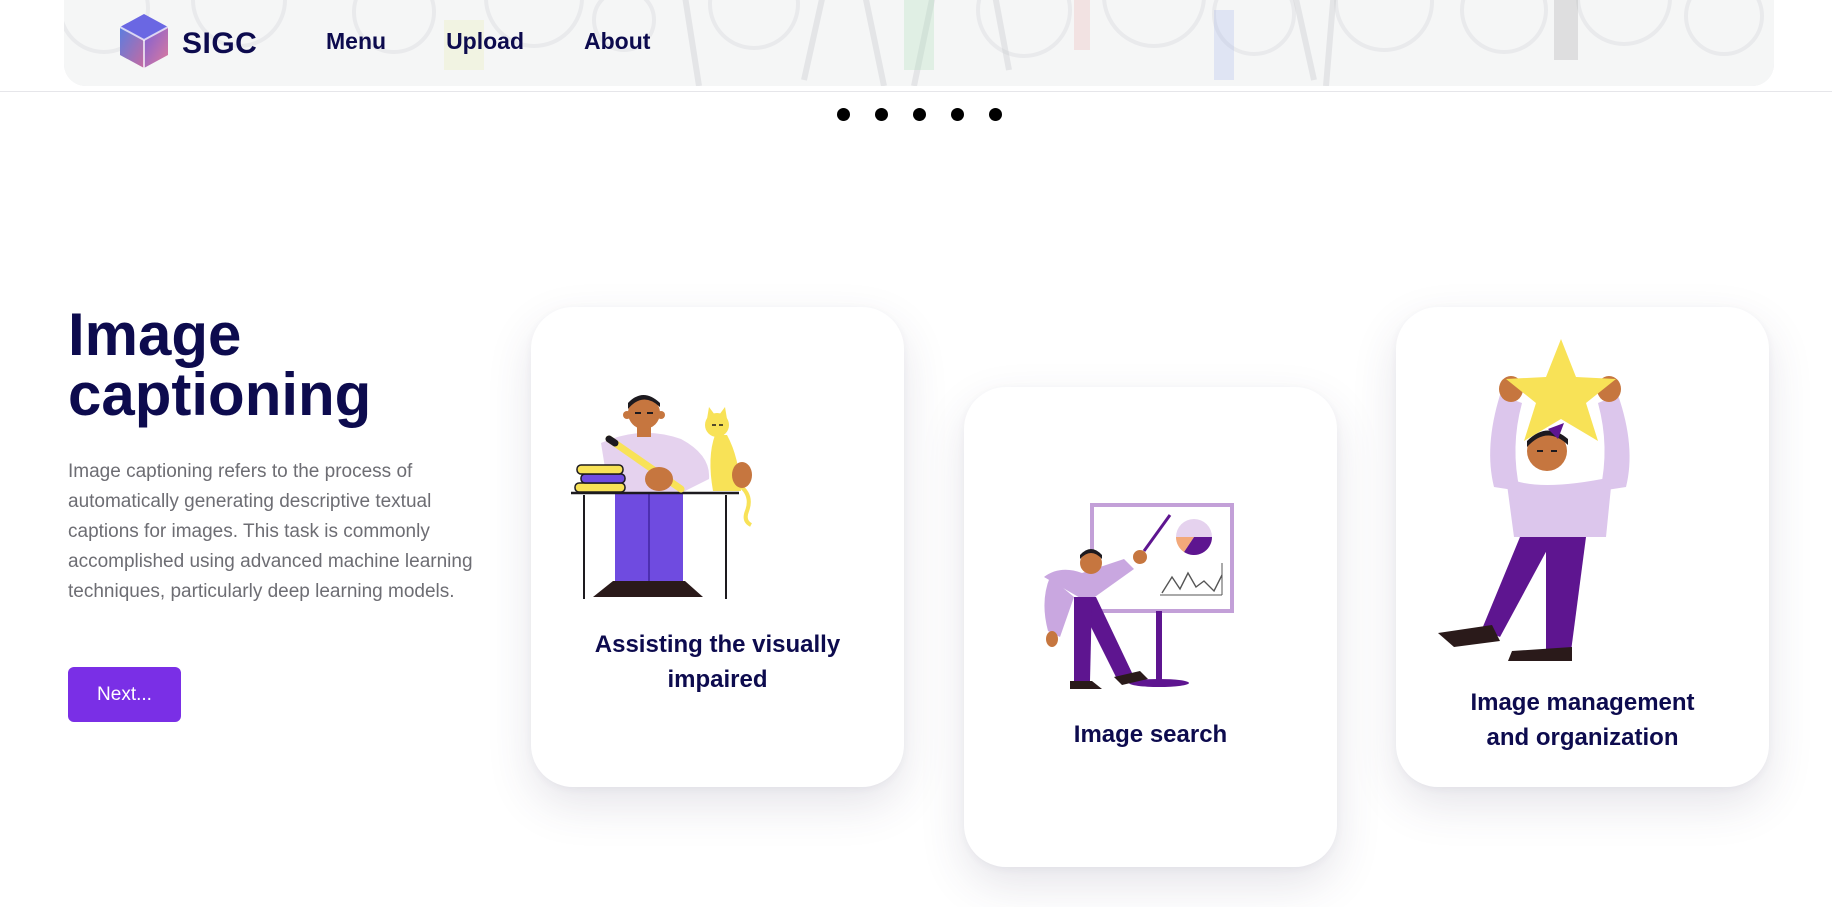  Describe the element at coordinates (617, 41) in the screenshot. I see `nav-link-about: About` at that location.